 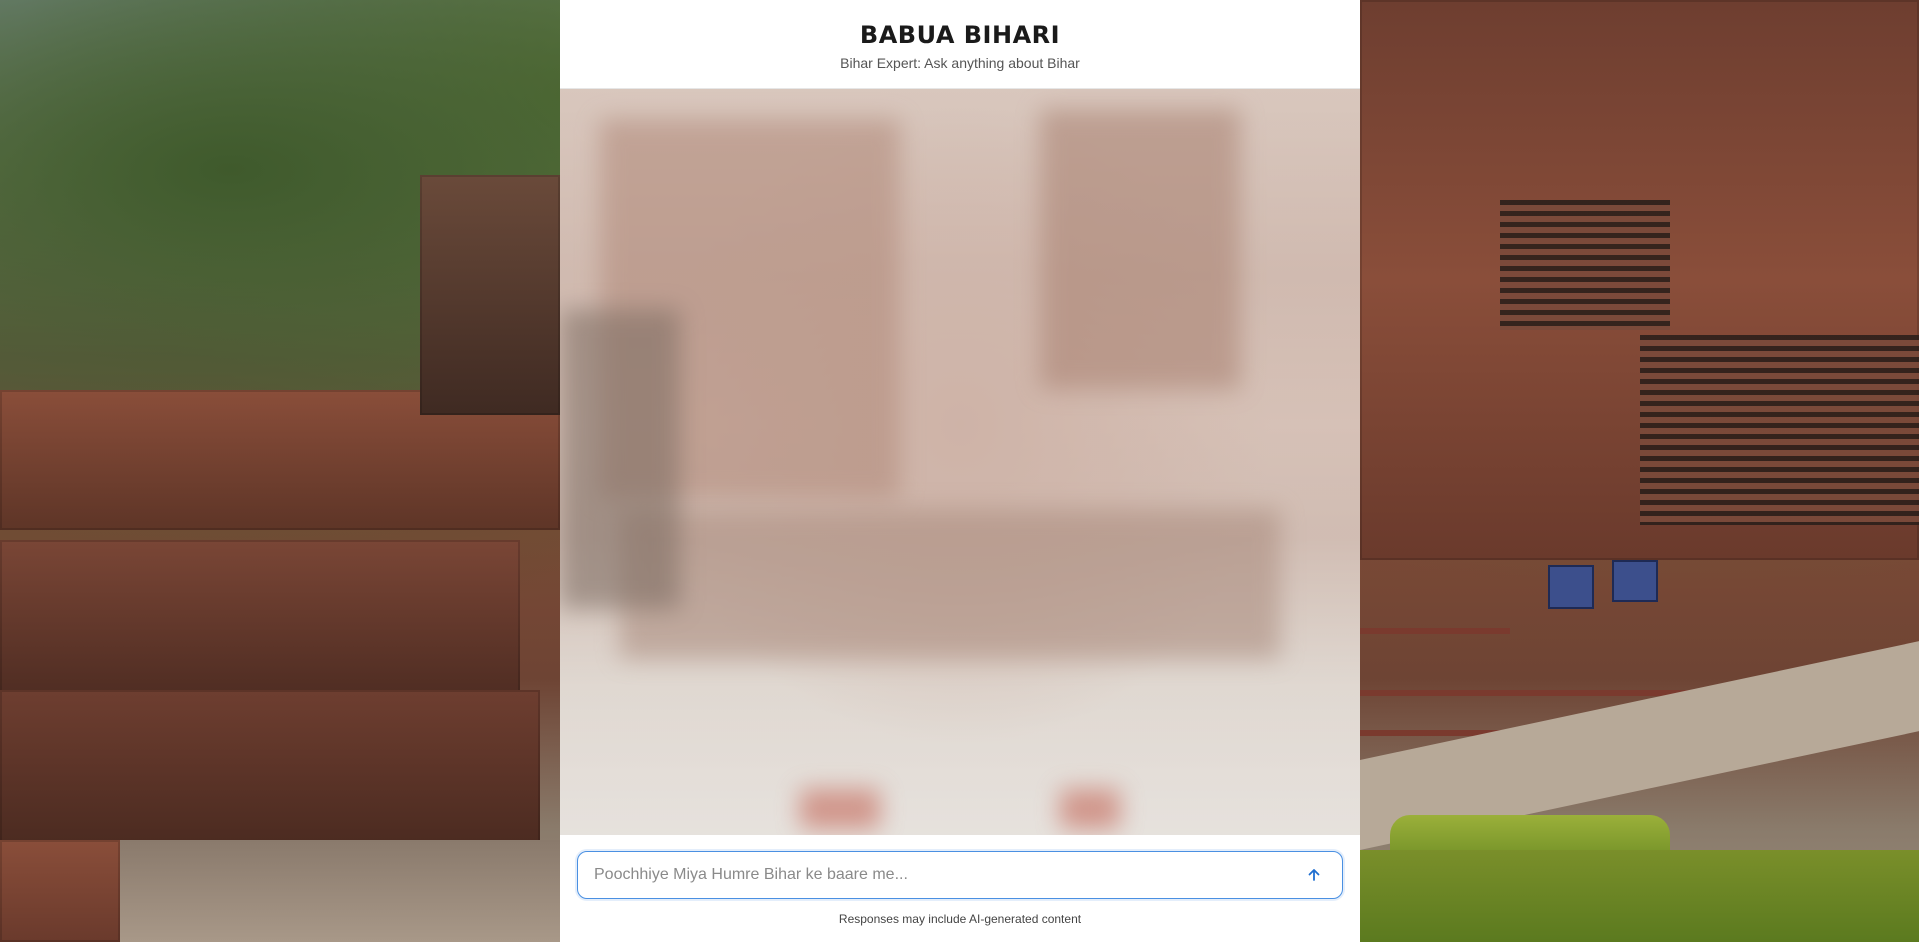 I want to click on chat-input-container, so click(x=960, y=875).